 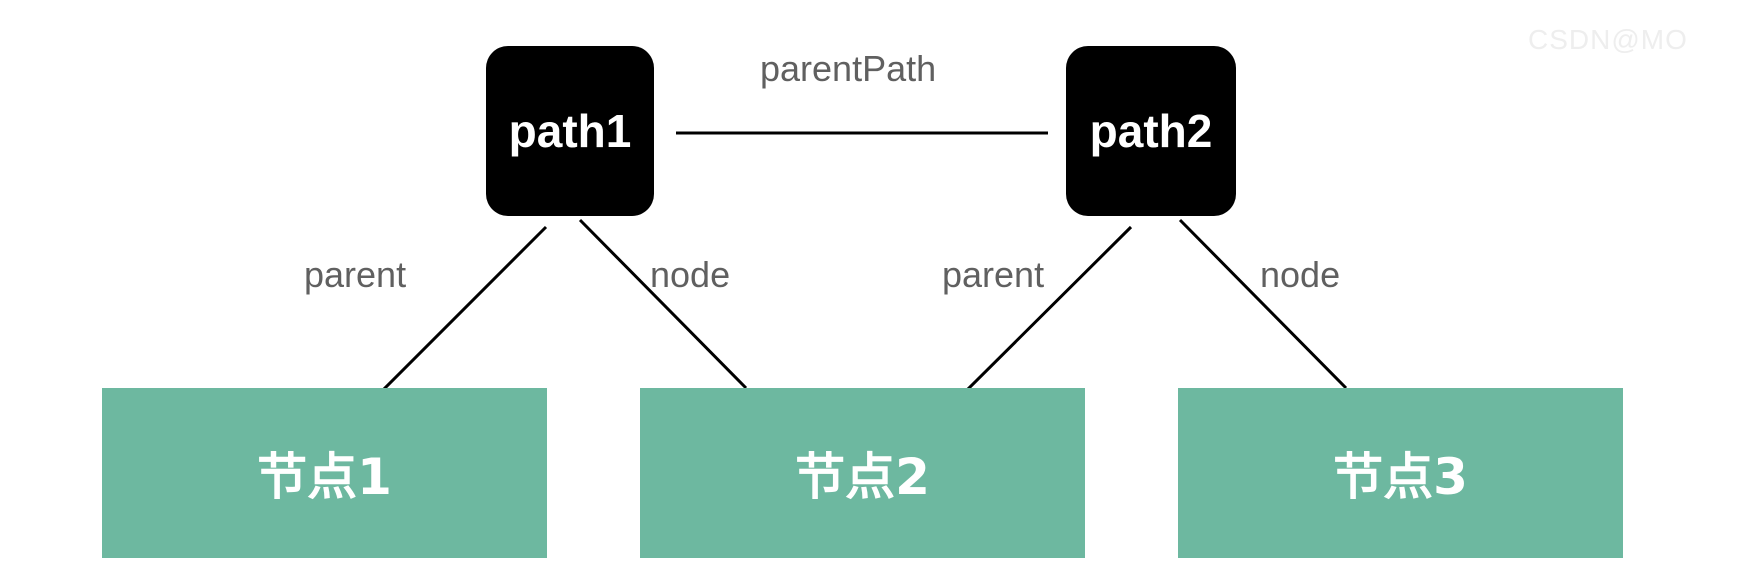 What do you see at coordinates (848, 68) in the screenshot?
I see `edge-label-parentpath: parentPath` at bounding box center [848, 68].